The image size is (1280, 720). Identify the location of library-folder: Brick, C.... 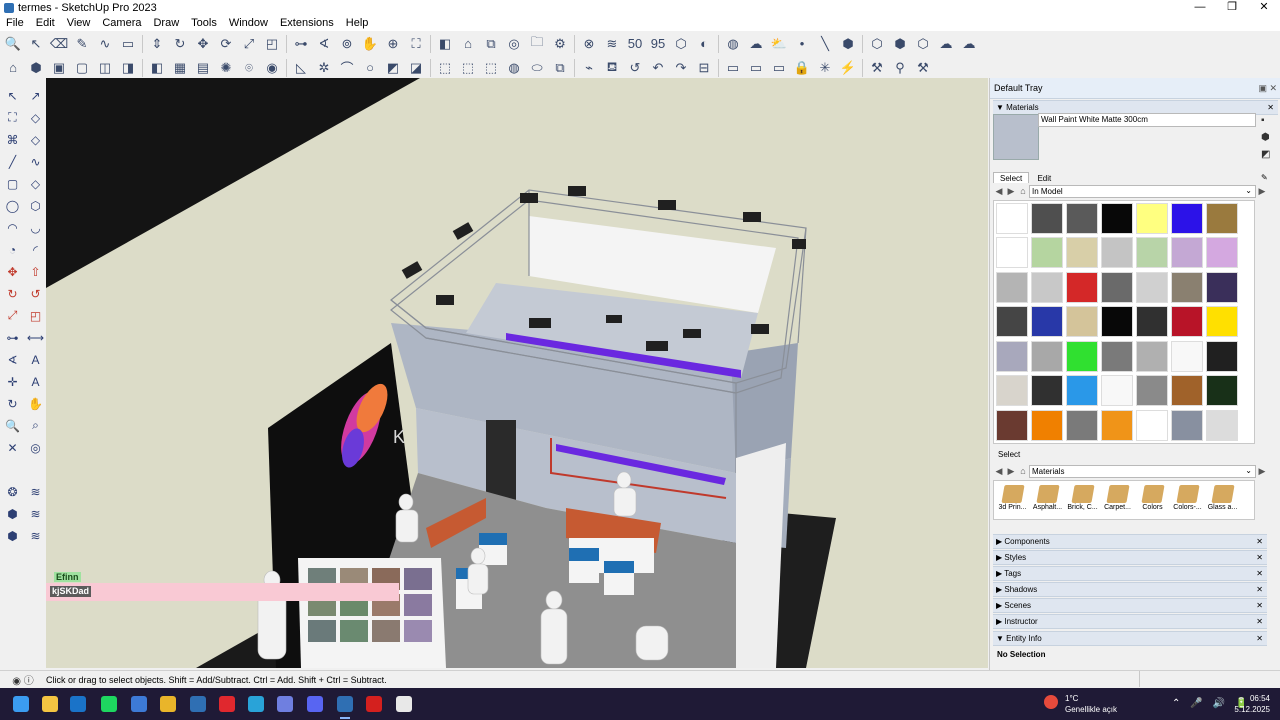
(1082, 500).